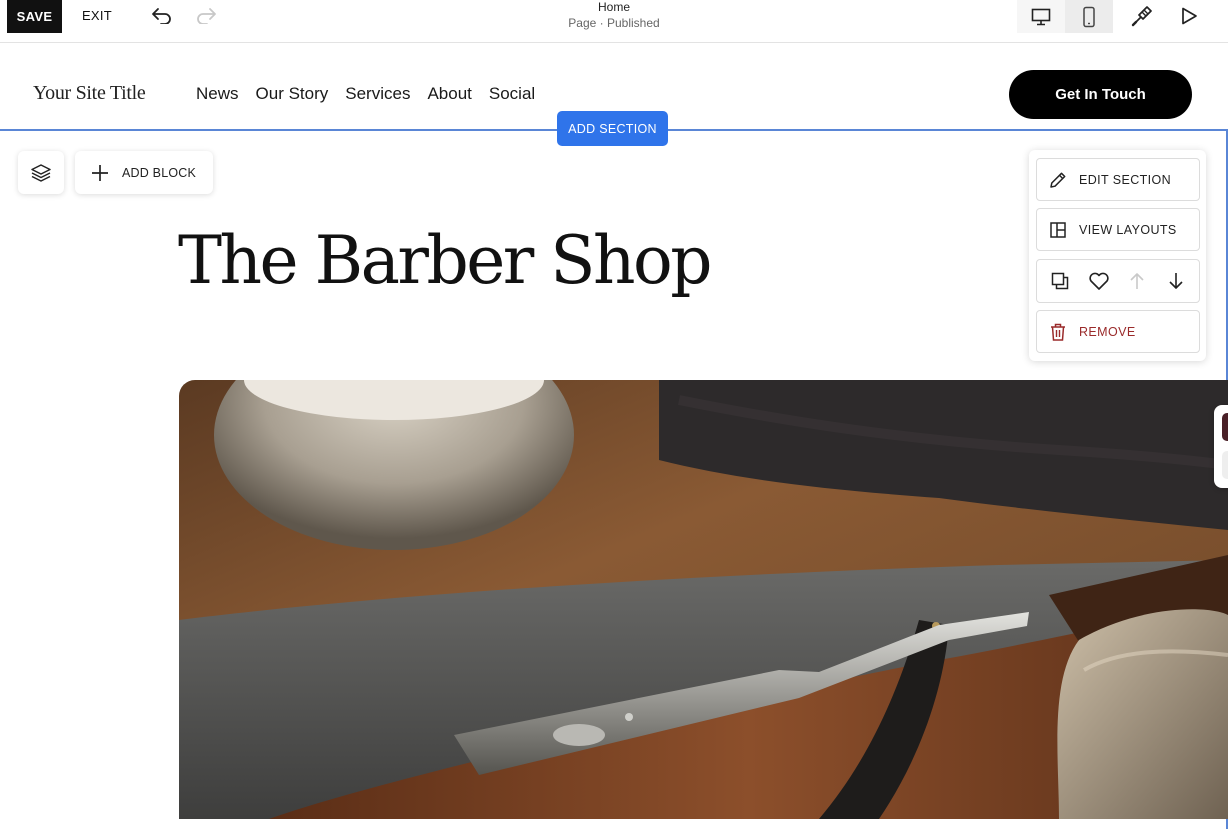 This screenshot has height=829, width=1228. Describe the element at coordinates (1225, 427) in the screenshot. I see `color-swatch` at that location.